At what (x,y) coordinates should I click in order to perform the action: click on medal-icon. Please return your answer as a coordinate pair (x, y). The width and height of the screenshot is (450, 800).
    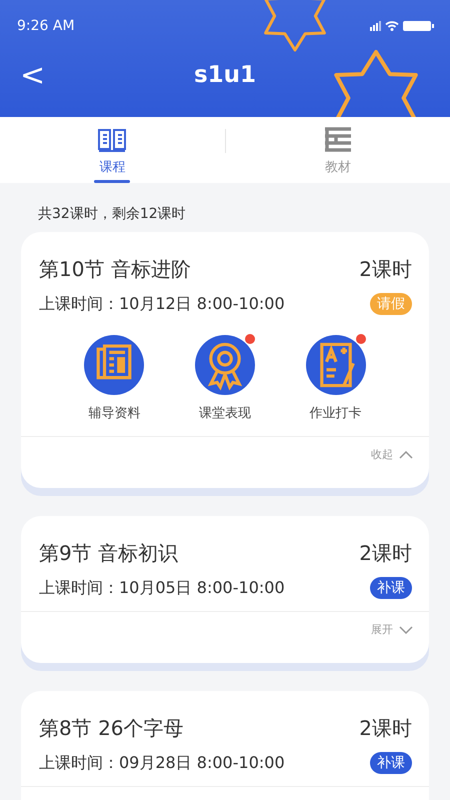
    Looking at the image, I should click on (224, 365).